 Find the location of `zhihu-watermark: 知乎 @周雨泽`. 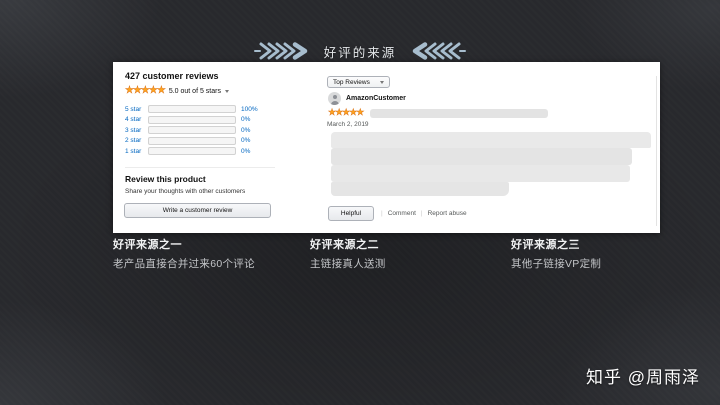

zhihu-watermark: 知乎 @周雨泽 is located at coordinates (643, 377).